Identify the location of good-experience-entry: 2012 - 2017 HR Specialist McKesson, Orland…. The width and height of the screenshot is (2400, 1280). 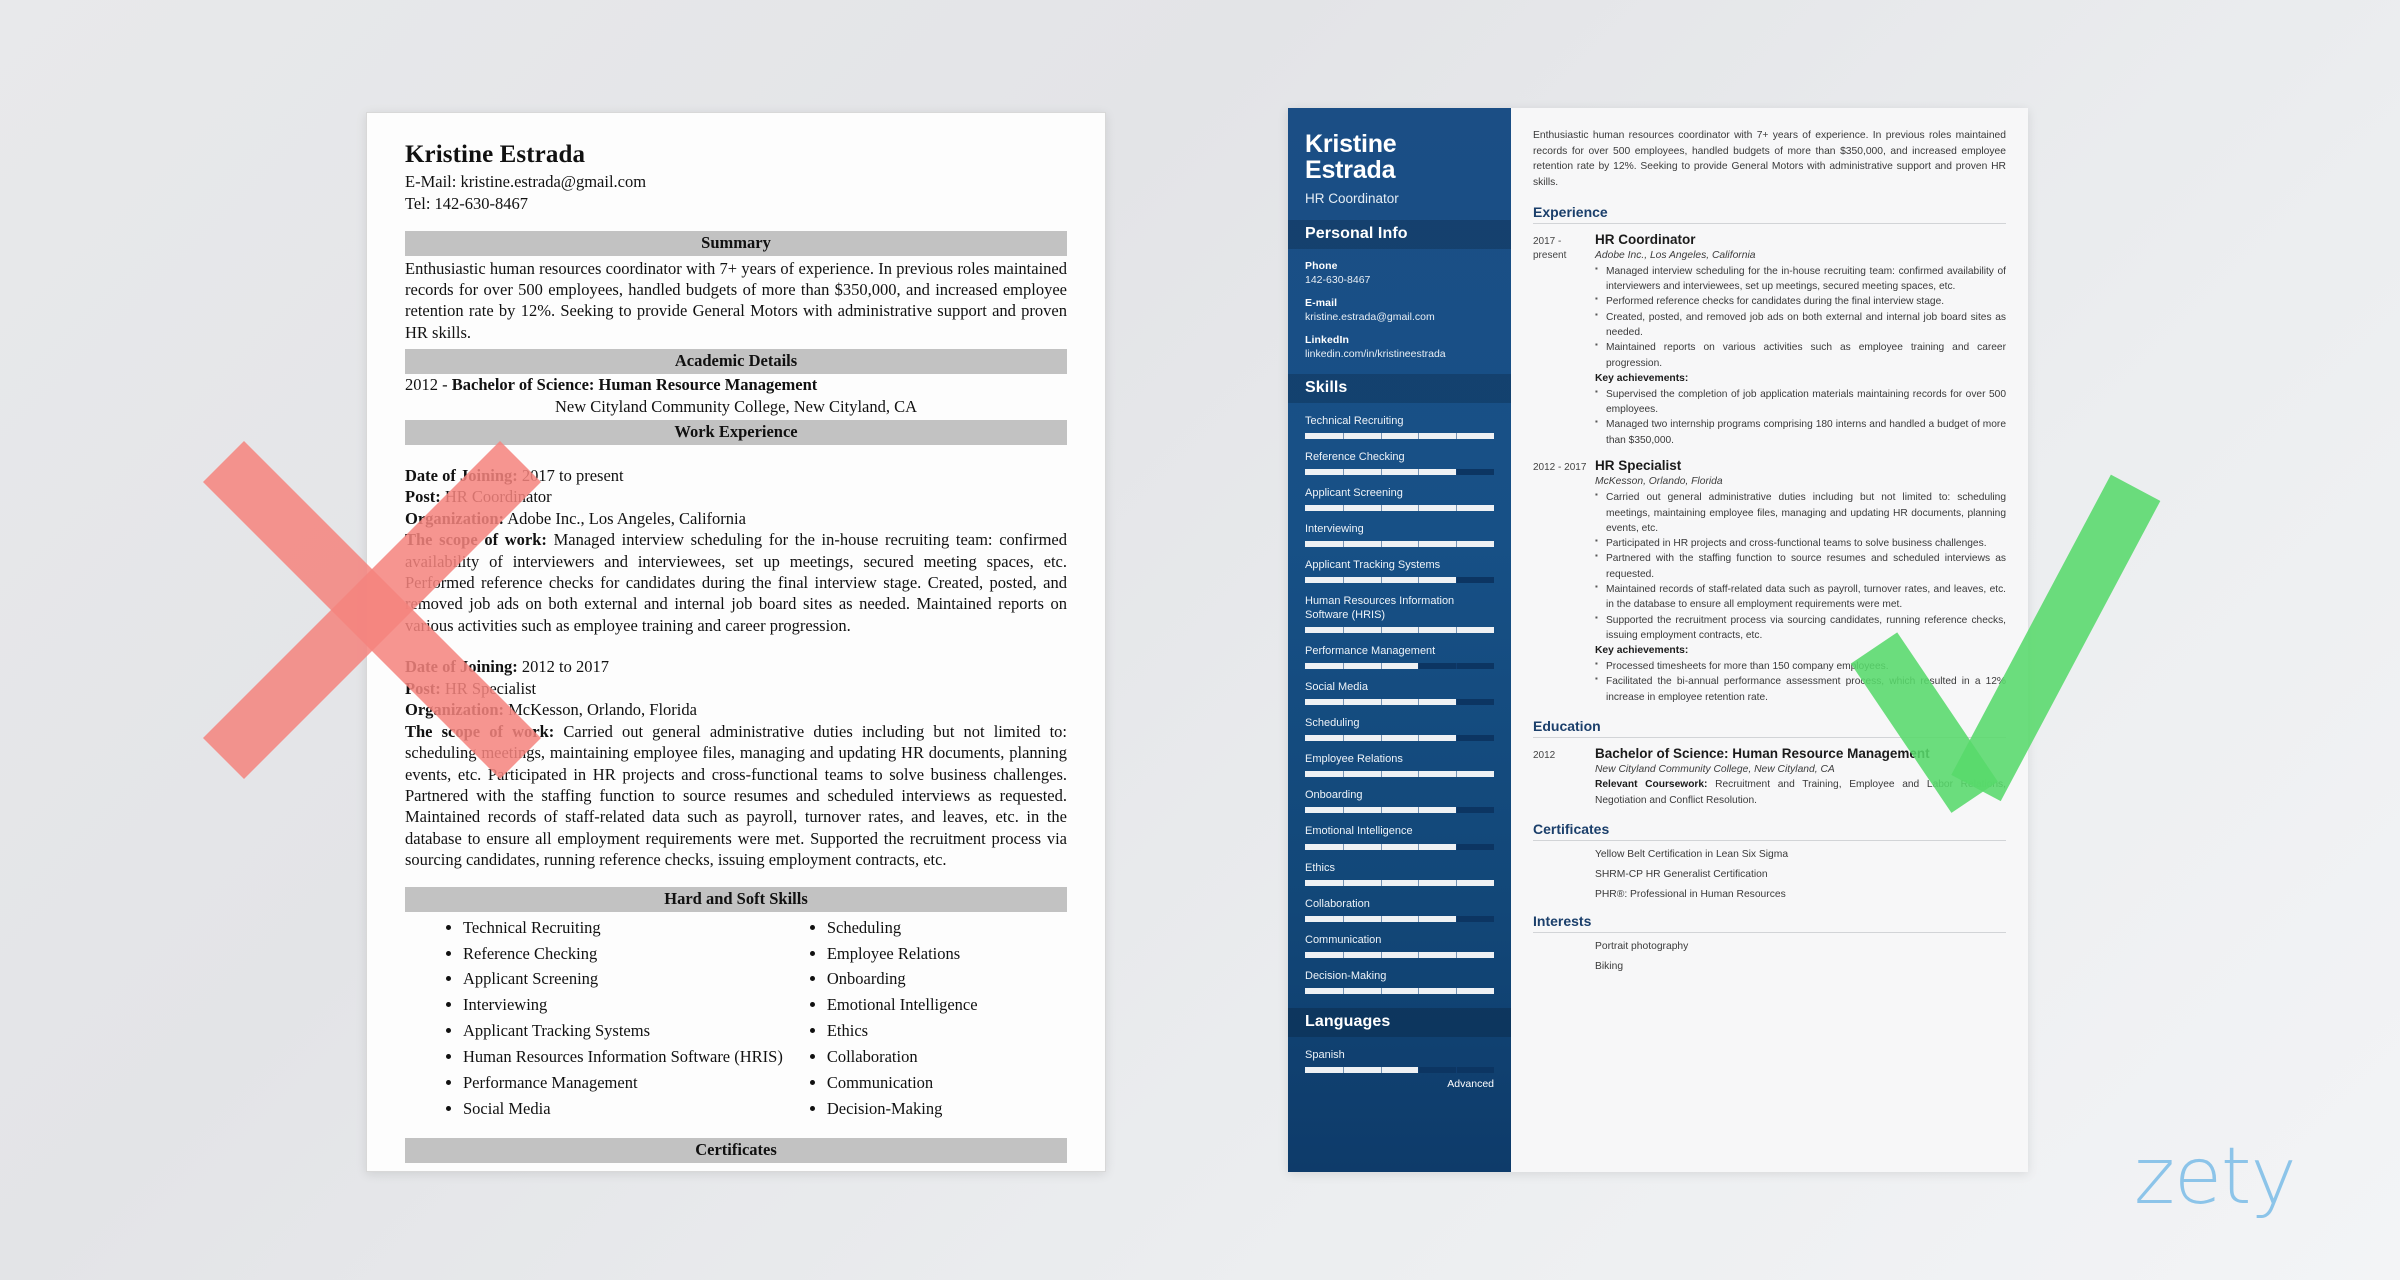
(1769, 581).